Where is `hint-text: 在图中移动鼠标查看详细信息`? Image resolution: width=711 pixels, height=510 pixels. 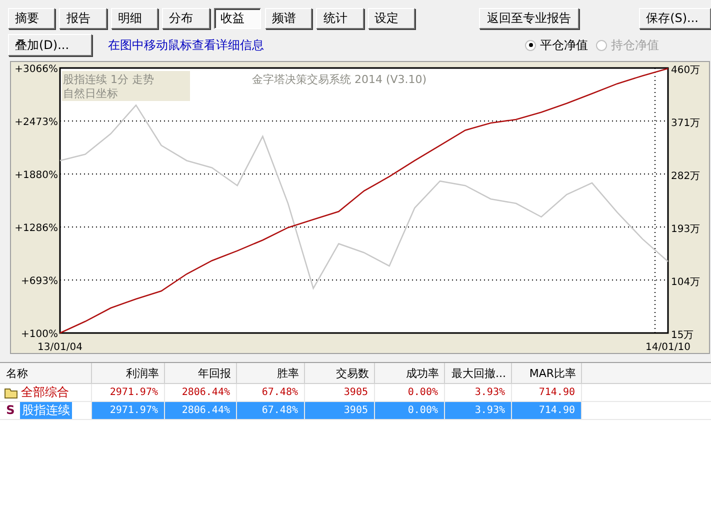 hint-text: 在图中移动鼠标查看详细信息 is located at coordinates (186, 45).